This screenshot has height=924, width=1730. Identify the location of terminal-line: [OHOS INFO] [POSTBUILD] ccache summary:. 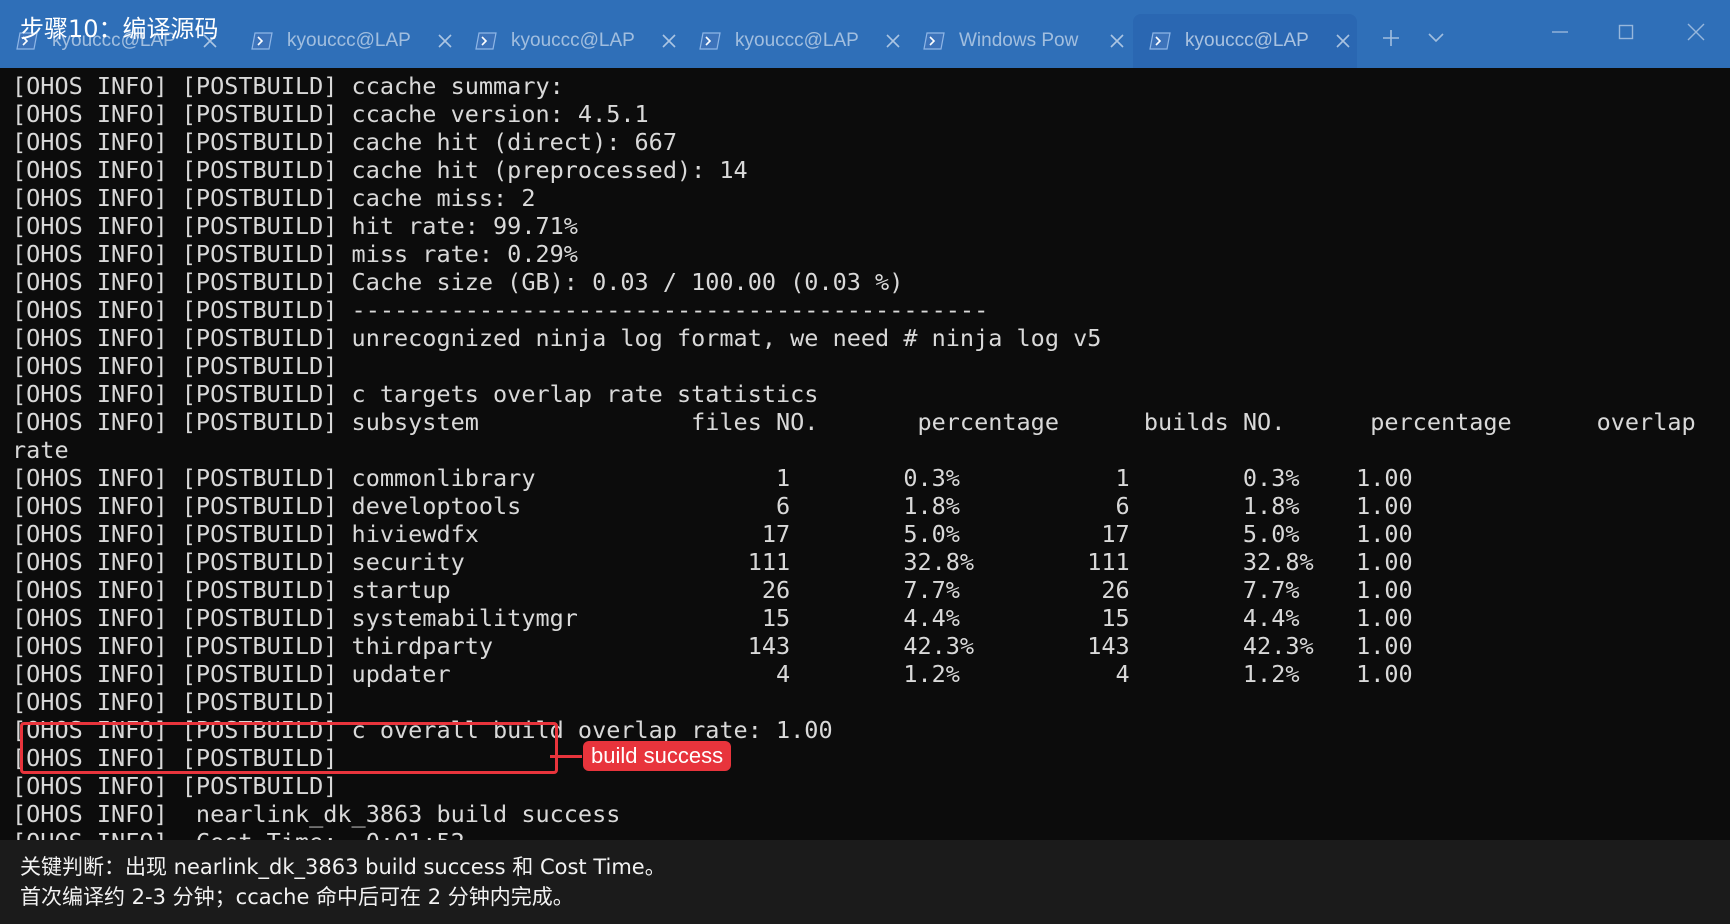
(288, 86).